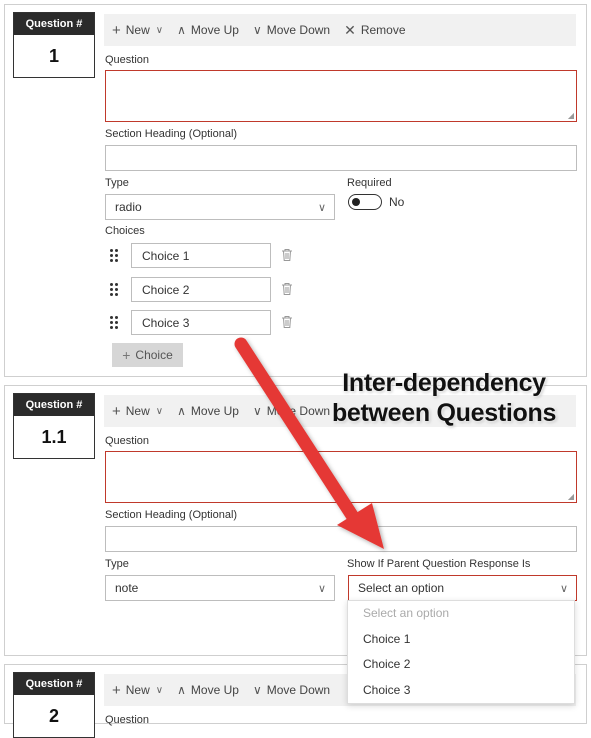 The image size is (591, 738). What do you see at coordinates (154, 355) in the screenshot?
I see `add-choice-label: Choice` at bounding box center [154, 355].